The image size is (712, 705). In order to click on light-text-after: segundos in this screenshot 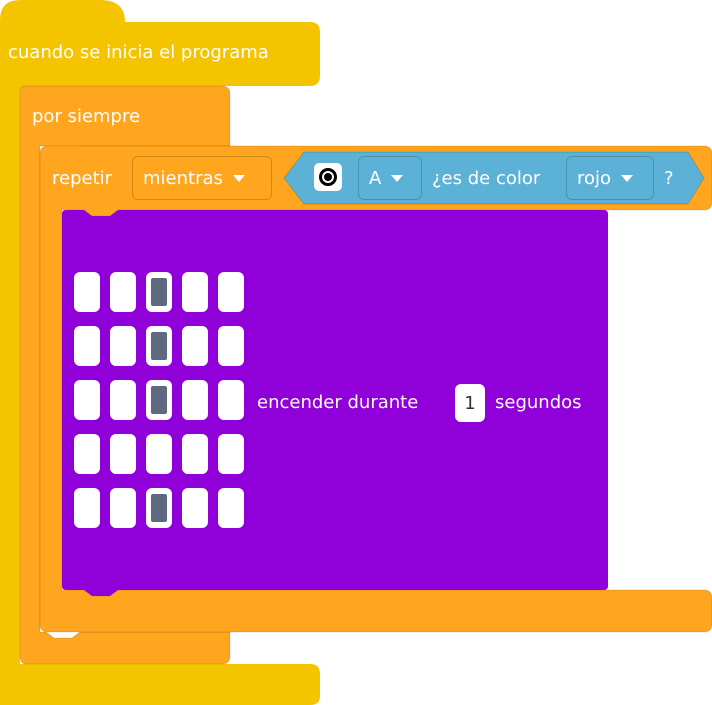, I will do `click(538, 402)`.